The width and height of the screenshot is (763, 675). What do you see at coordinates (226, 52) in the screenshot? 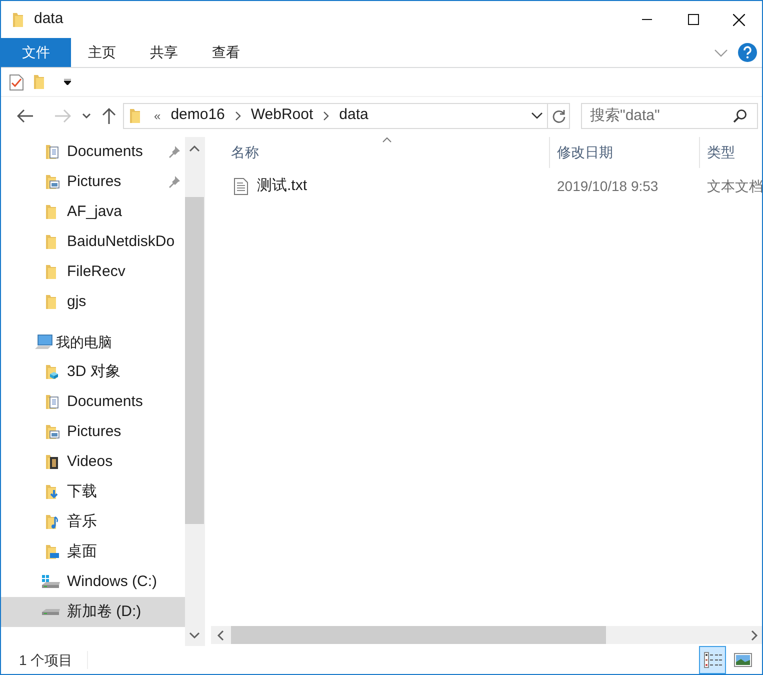
I see `ribbon-tab: 查看` at bounding box center [226, 52].